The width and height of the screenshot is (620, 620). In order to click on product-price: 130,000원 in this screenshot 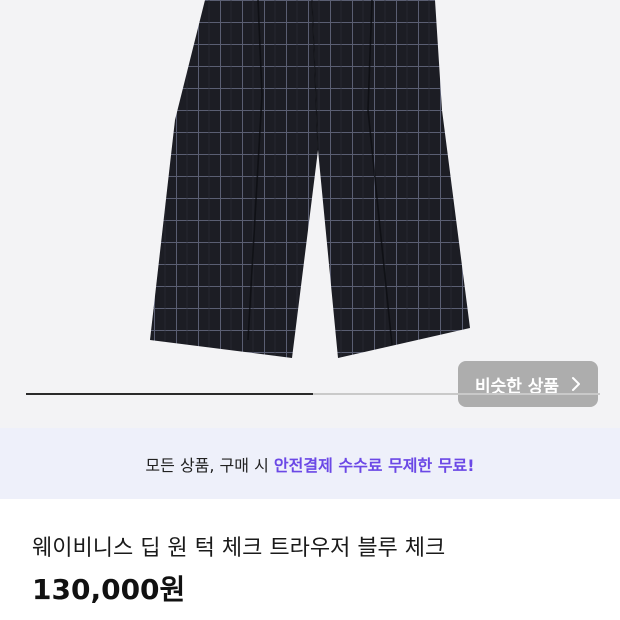, I will do `click(109, 589)`.